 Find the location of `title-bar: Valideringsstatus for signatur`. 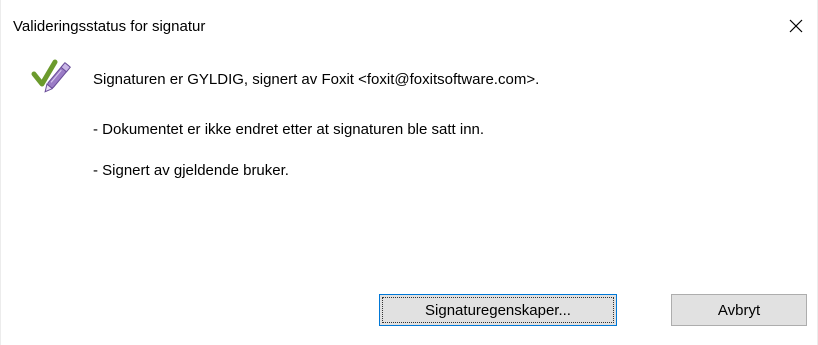

title-bar: Valideringsstatus for signatur is located at coordinates (409, 19).